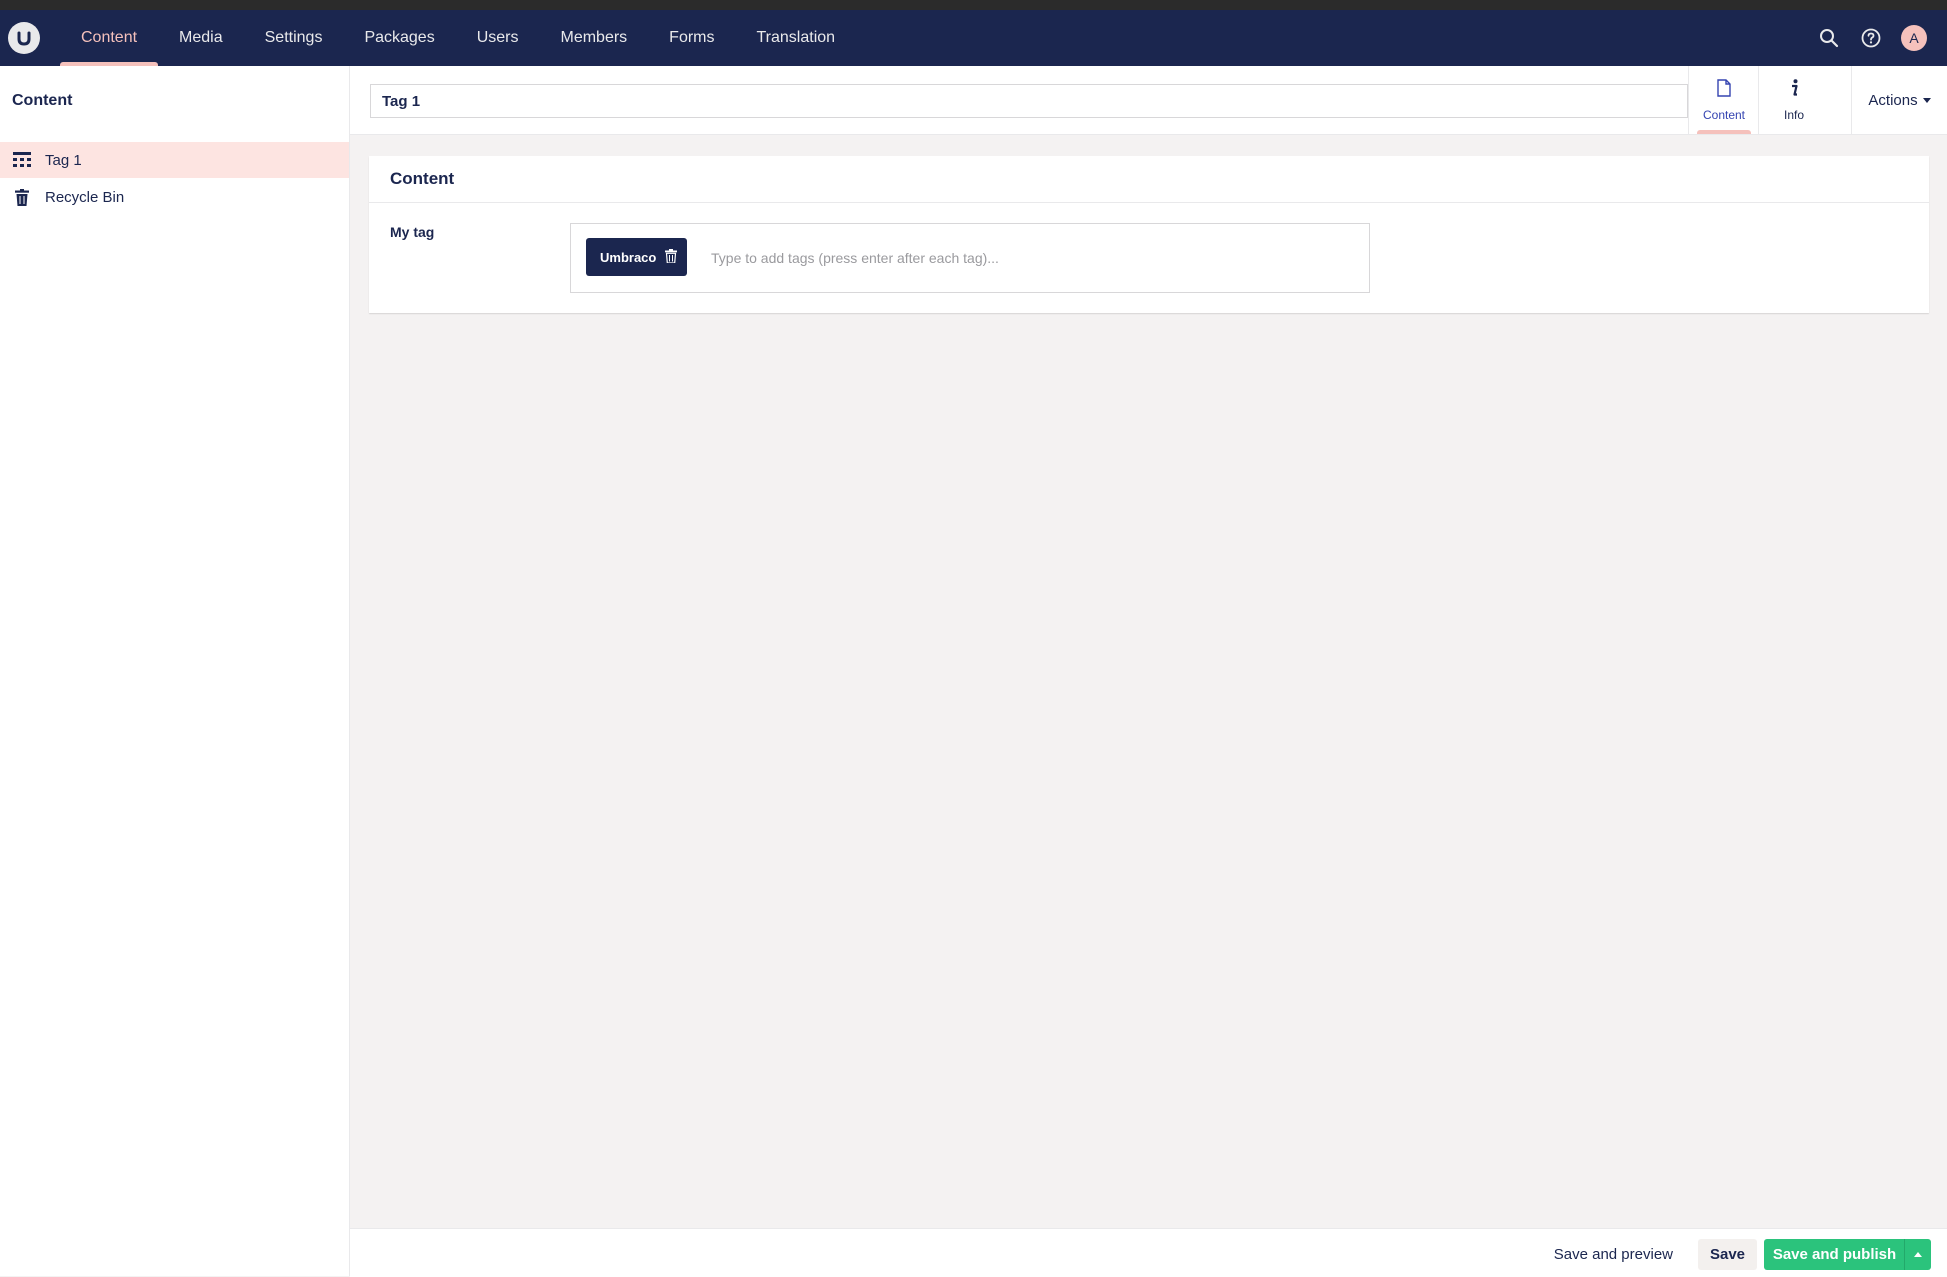 This screenshot has width=1947, height=1277. What do you see at coordinates (63, 160) in the screenshot?
I see `tree-item-label: Tag 1` at bounding box center [63, 160].